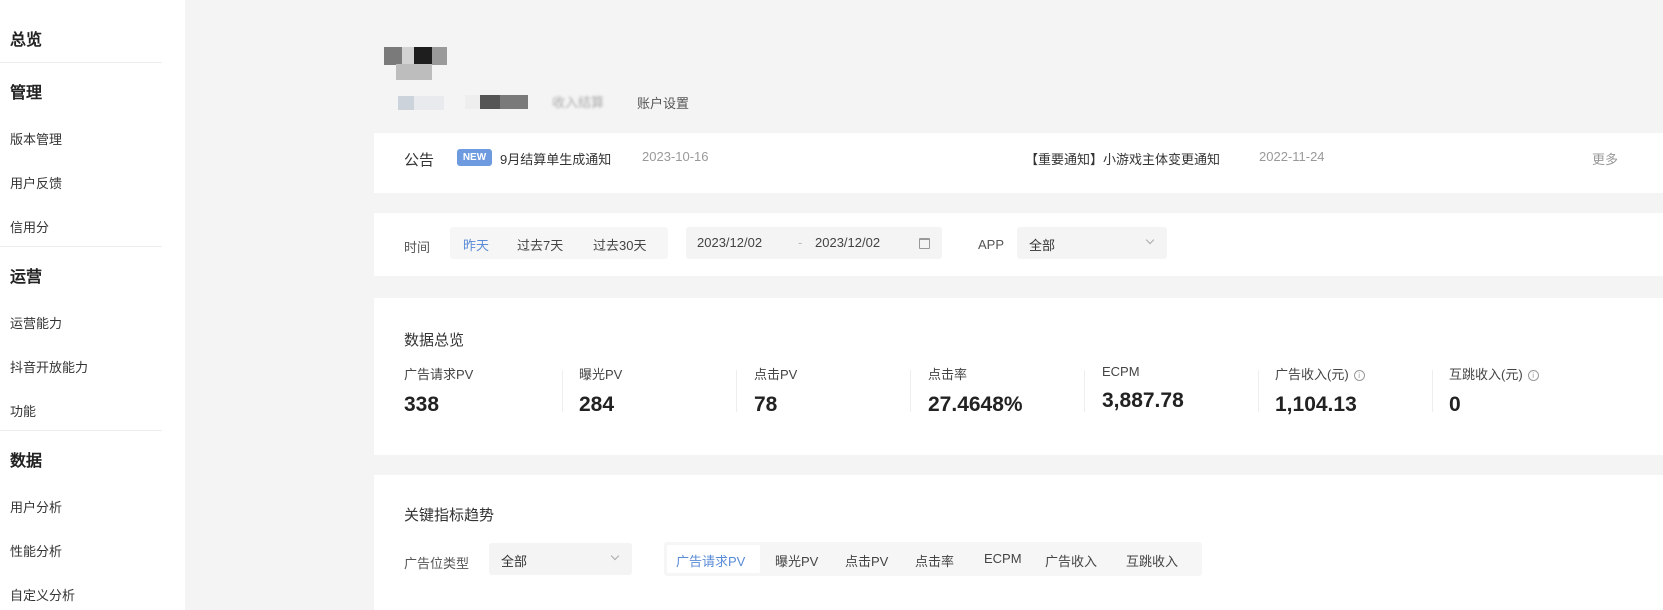  I want to click on tab-impression-pv: 曝光PV, so click(796, 560).